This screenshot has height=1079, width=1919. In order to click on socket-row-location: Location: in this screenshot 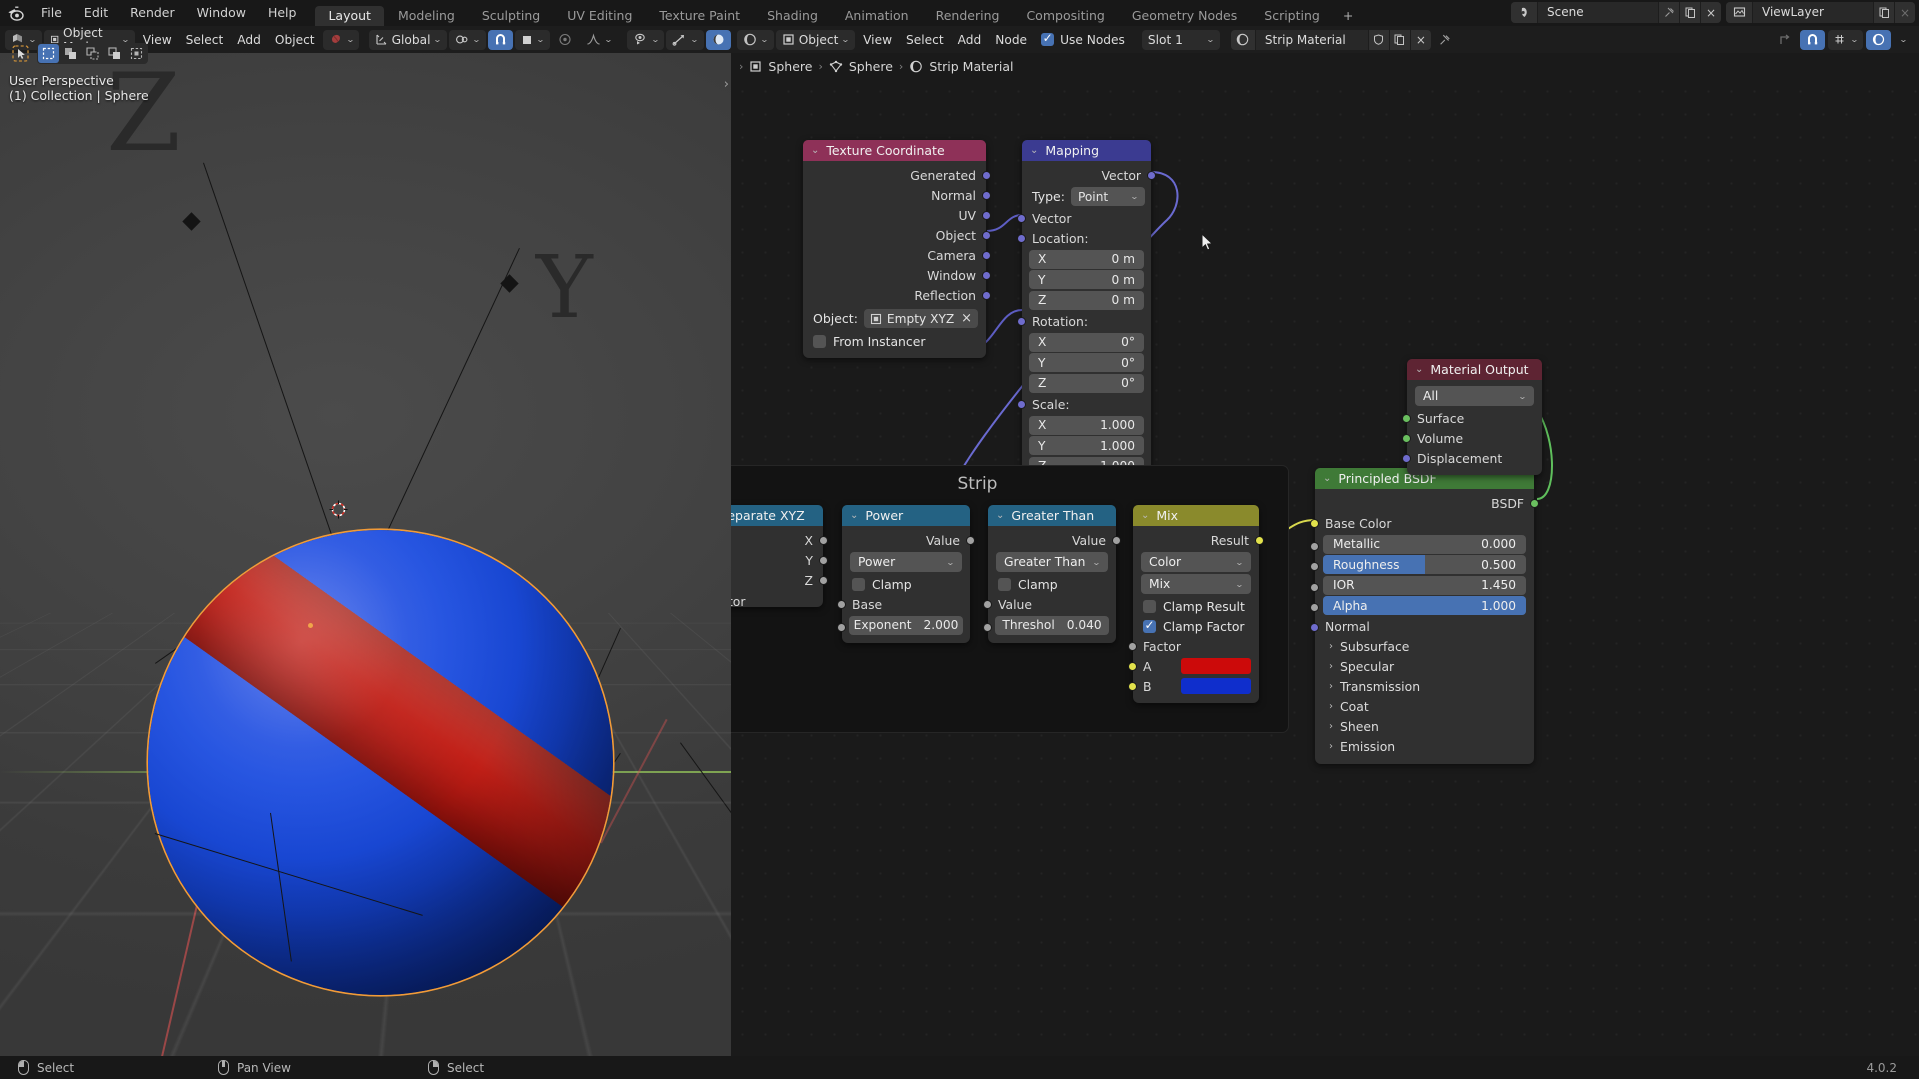, I will do `click(1084, 238)`.